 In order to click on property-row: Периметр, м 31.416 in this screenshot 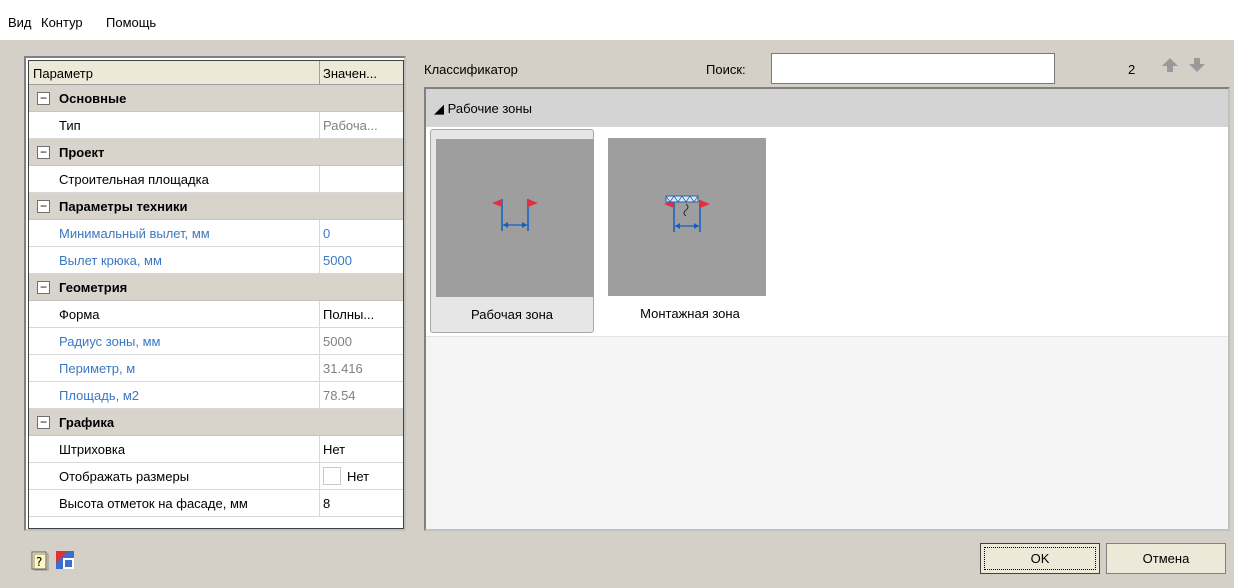, I will do `click(216, 368)`.